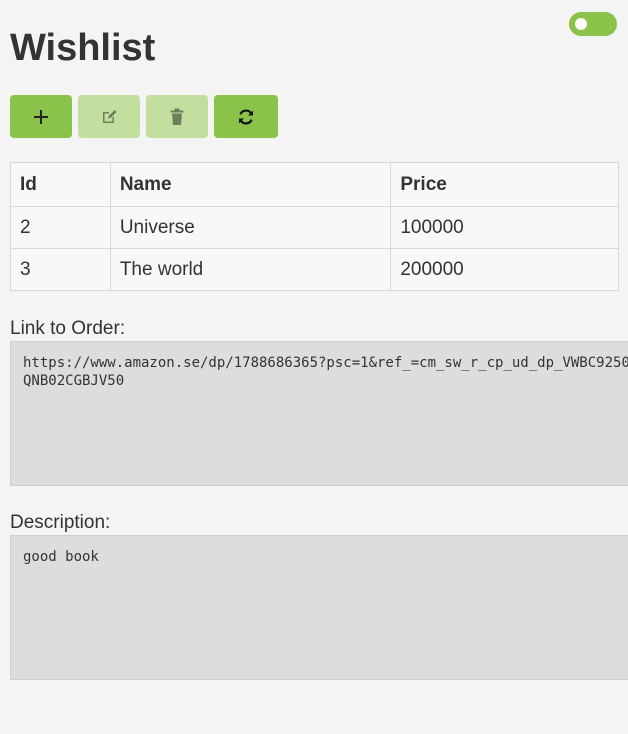 Image resolution: width=628 pixels, height=734 pixels. What do you see at coordinates (504, 227) in the screenshot?
I see `cell-price: 100000` at bounding box center [504, 227].